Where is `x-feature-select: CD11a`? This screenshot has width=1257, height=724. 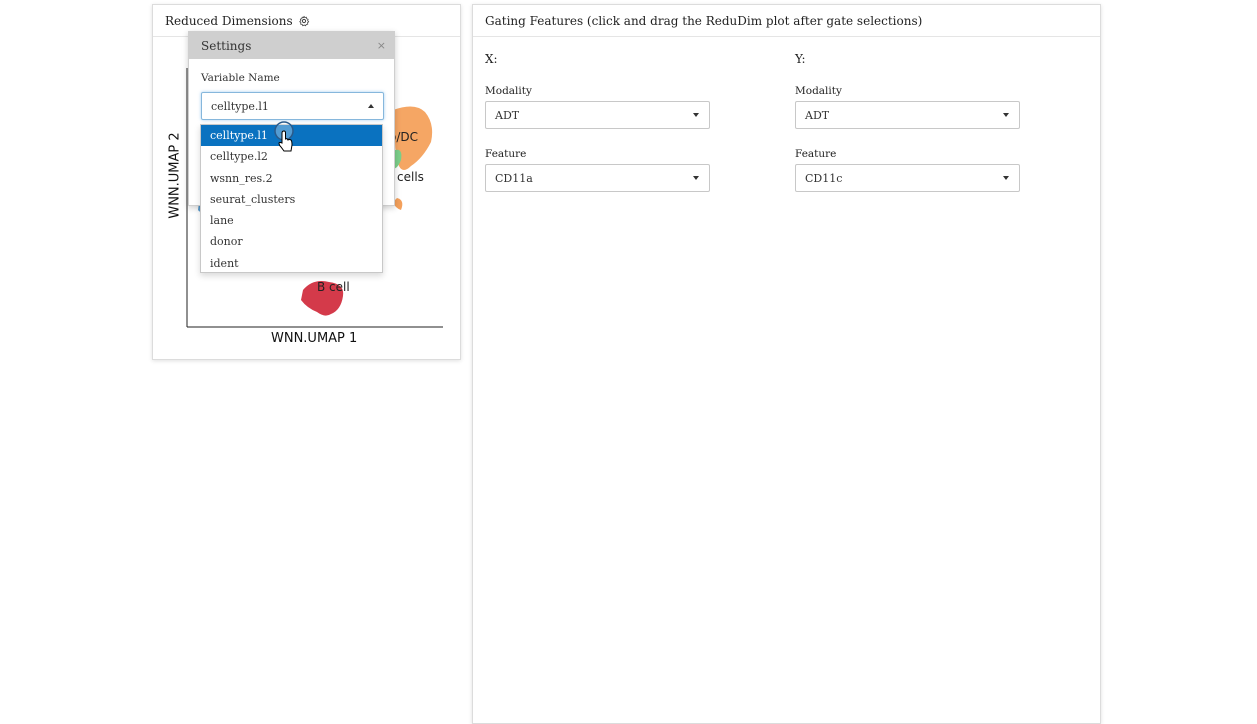 x-feature-select: CD11a is located at coordinates (597, 178).